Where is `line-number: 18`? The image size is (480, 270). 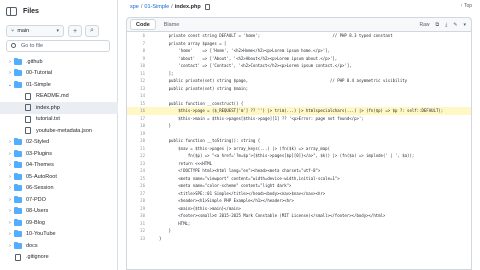 line-number: 18 is located at coordinates (140, 125).